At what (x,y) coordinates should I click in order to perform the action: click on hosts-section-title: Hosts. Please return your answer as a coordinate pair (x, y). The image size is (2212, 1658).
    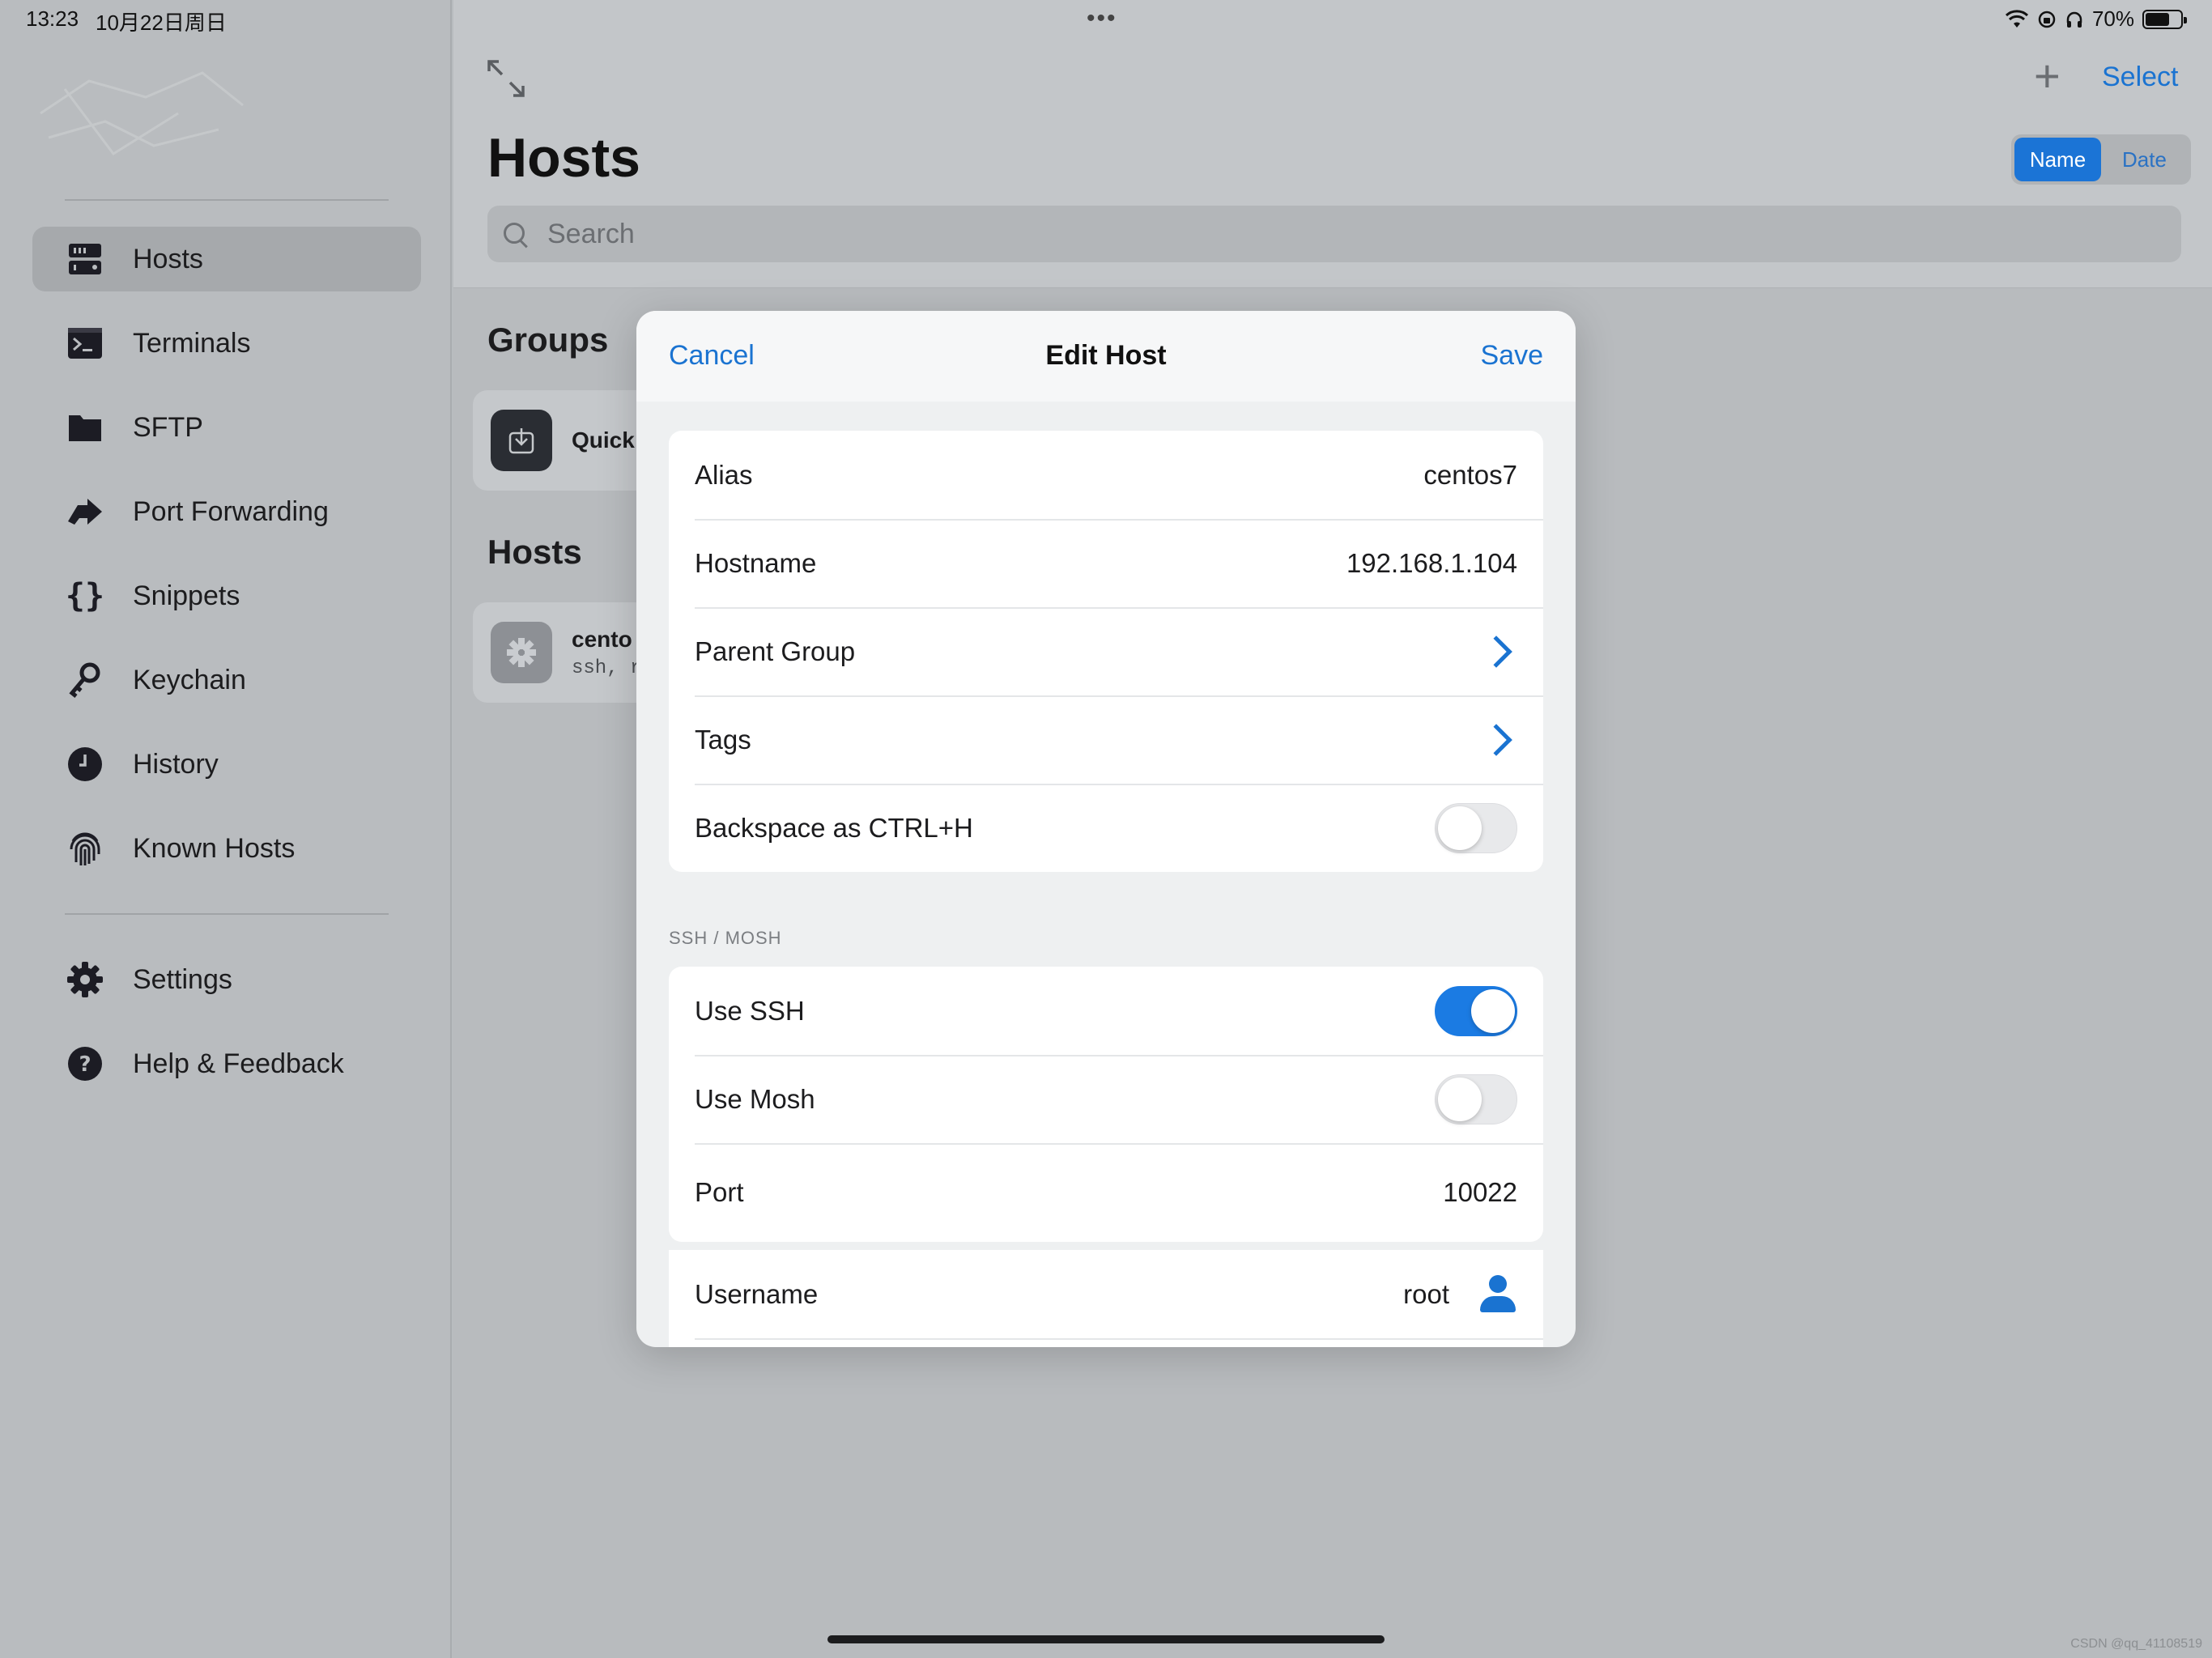
    Looking at the image, I should click on (535, 552).